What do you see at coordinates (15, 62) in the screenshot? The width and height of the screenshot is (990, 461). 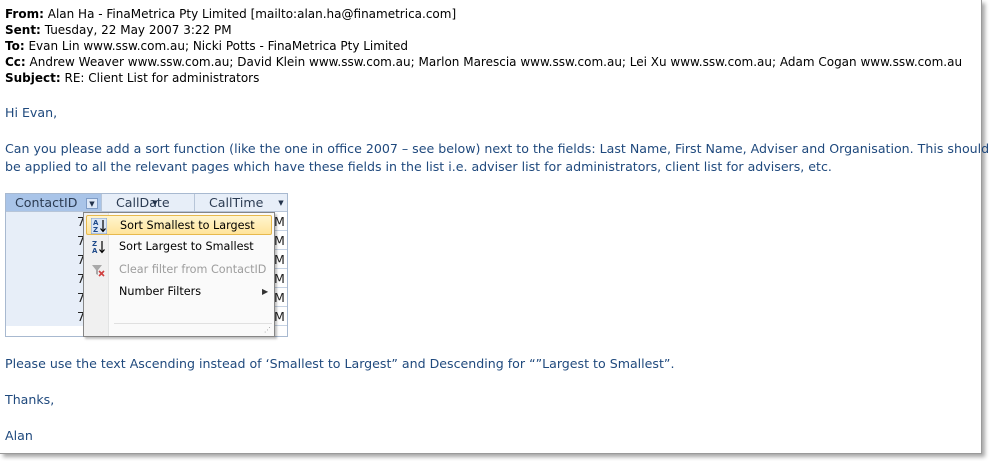 I see `cc-label: Cc:` at bounding box center [15, 62].